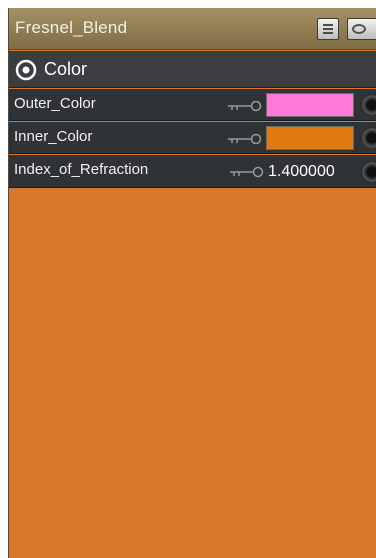 This screenshot has width=376, height=558. What do you see at coordinates (55, 103) in the screenshot?
I see `param-label: Outer_Color` at bounding box center [55, 103].